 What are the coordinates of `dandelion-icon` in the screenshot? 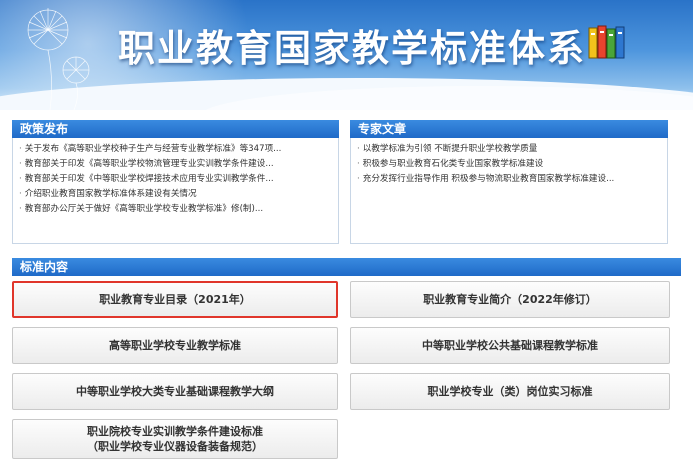 It's located at (58, 59).